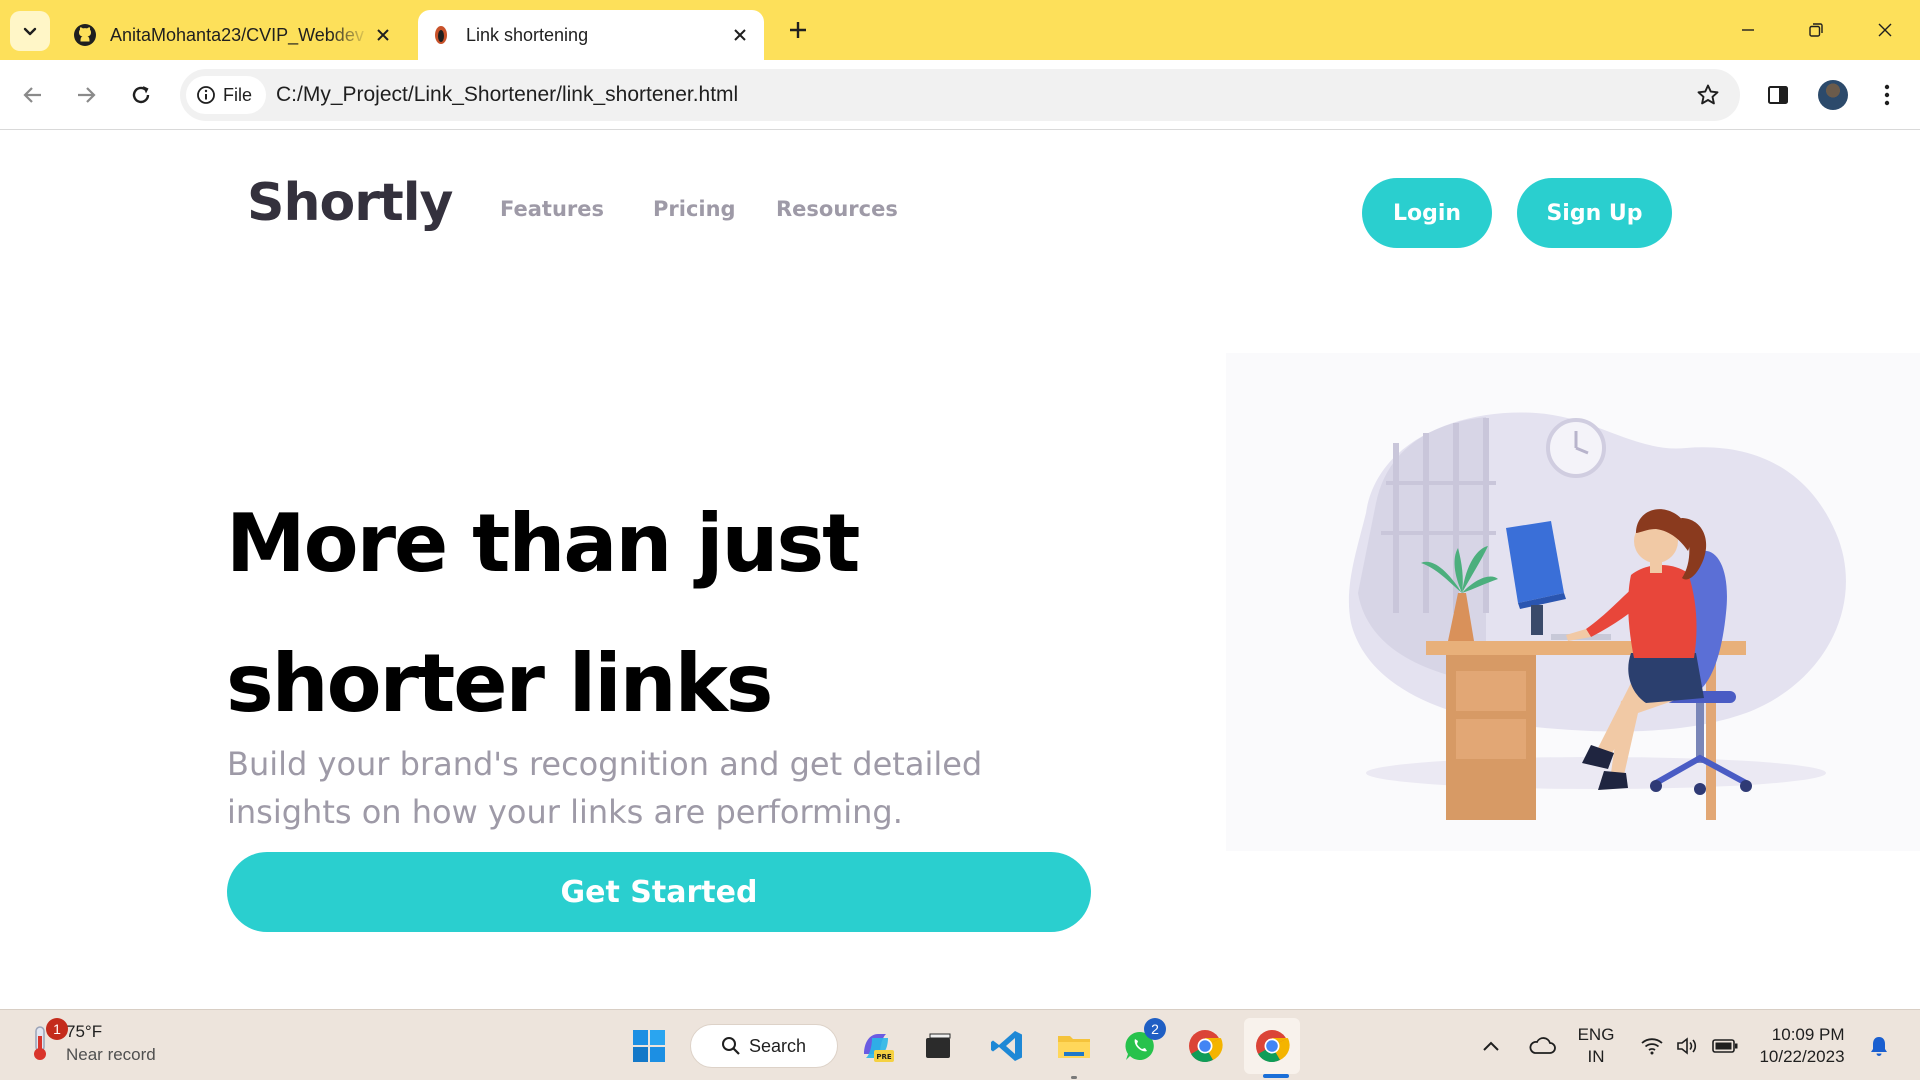 This screenshot has height=1081, width=1920. I want to click on minimize-button, so click(1748, 30).